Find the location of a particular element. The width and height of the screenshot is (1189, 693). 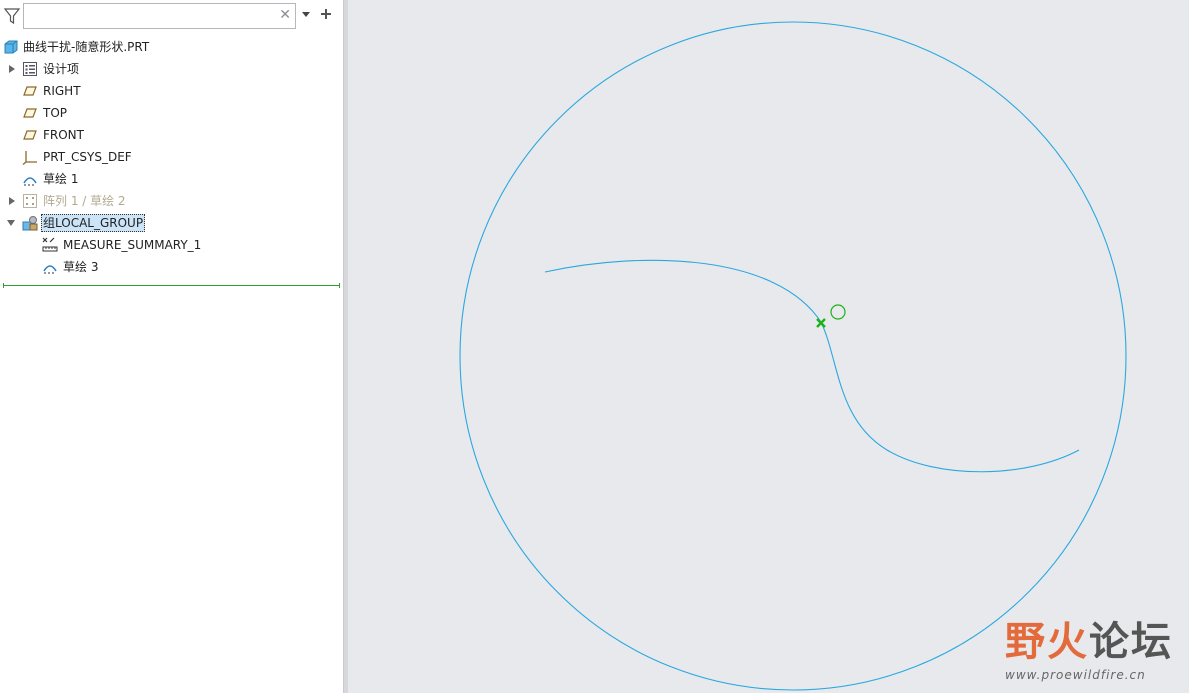

tree-search-bar: ✕ is located at coordinates (171, 17).